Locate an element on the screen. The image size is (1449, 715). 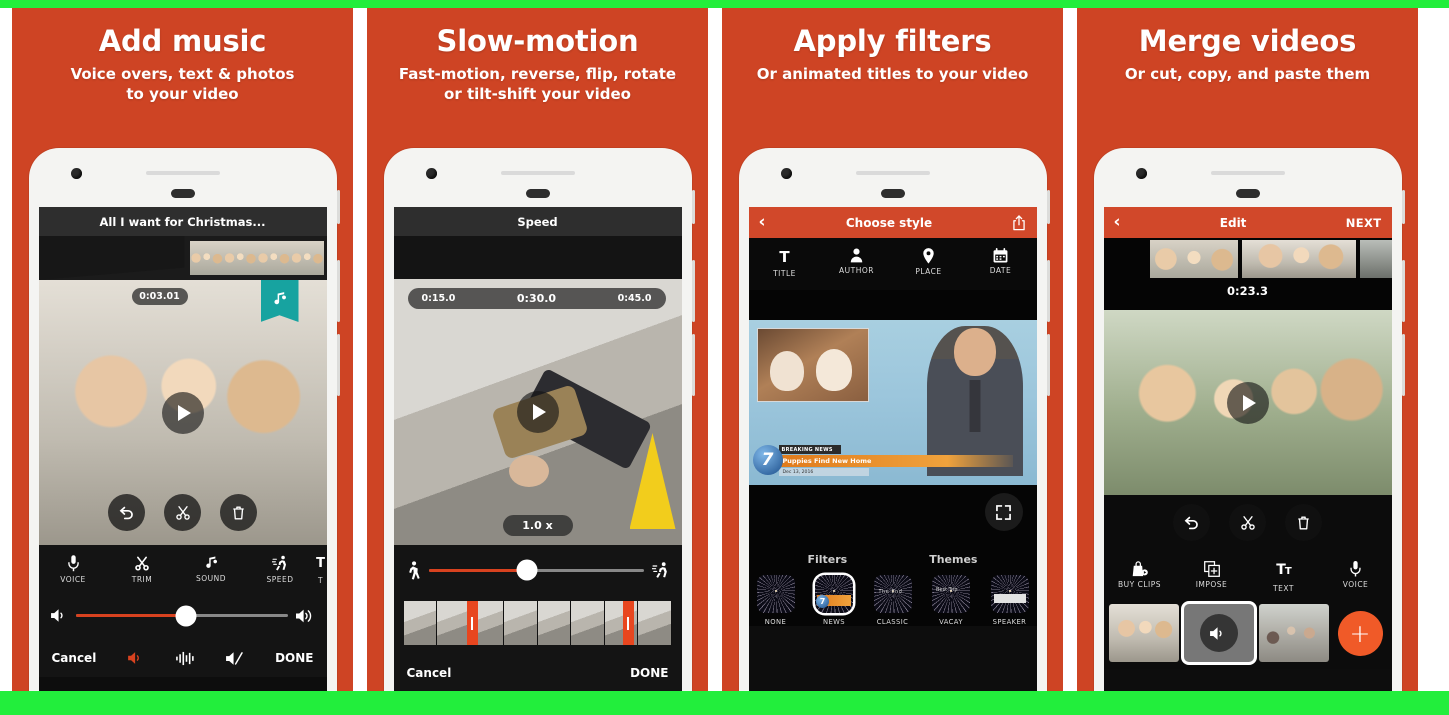
video-preview: 0:15.0 0:30.0 0:45.0 1.0 x is located at coordinates (537, 412).